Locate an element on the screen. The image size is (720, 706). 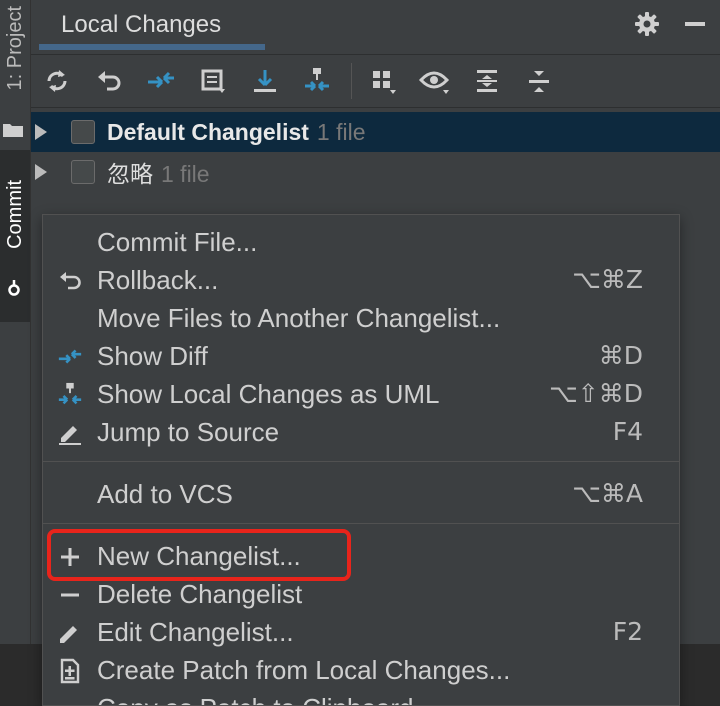
show-icon is located at coordinates (435, 81).